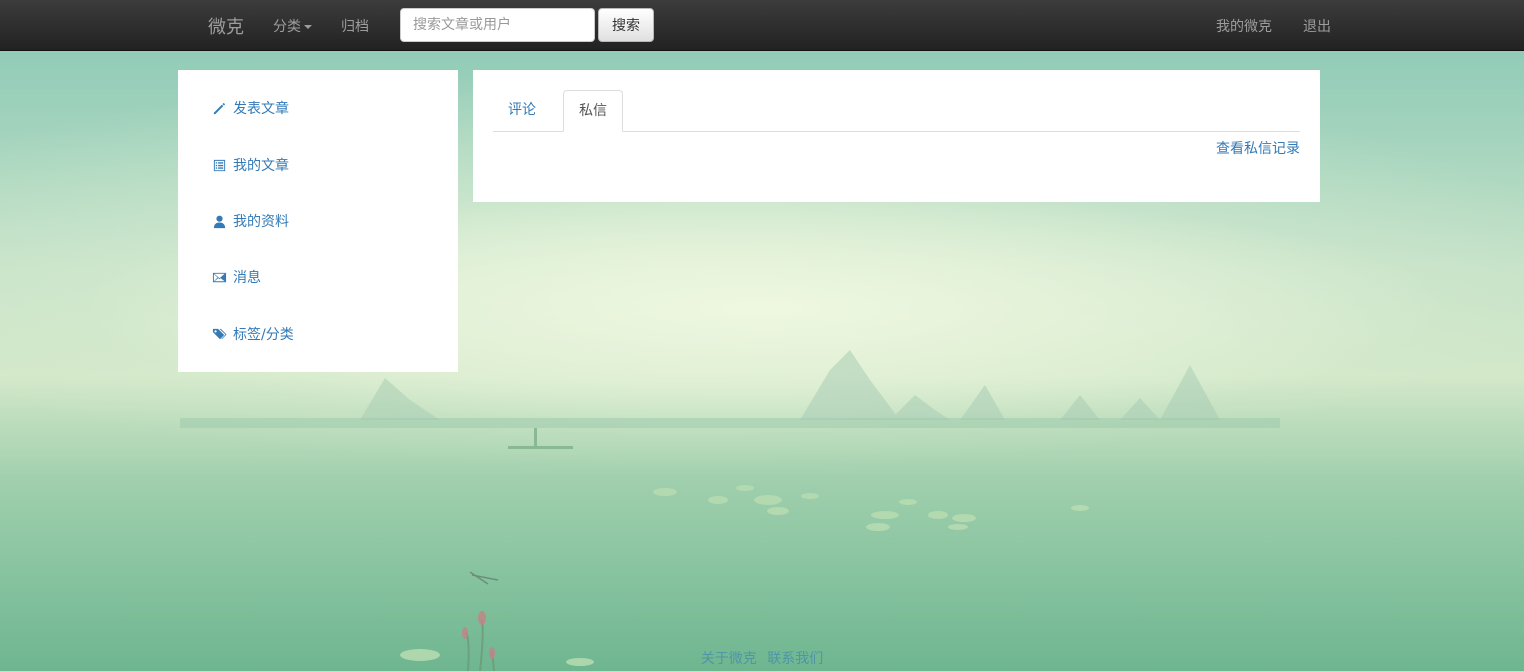 The image size is (1524, 671). I want to click on tags-icon, so click(219, 333).